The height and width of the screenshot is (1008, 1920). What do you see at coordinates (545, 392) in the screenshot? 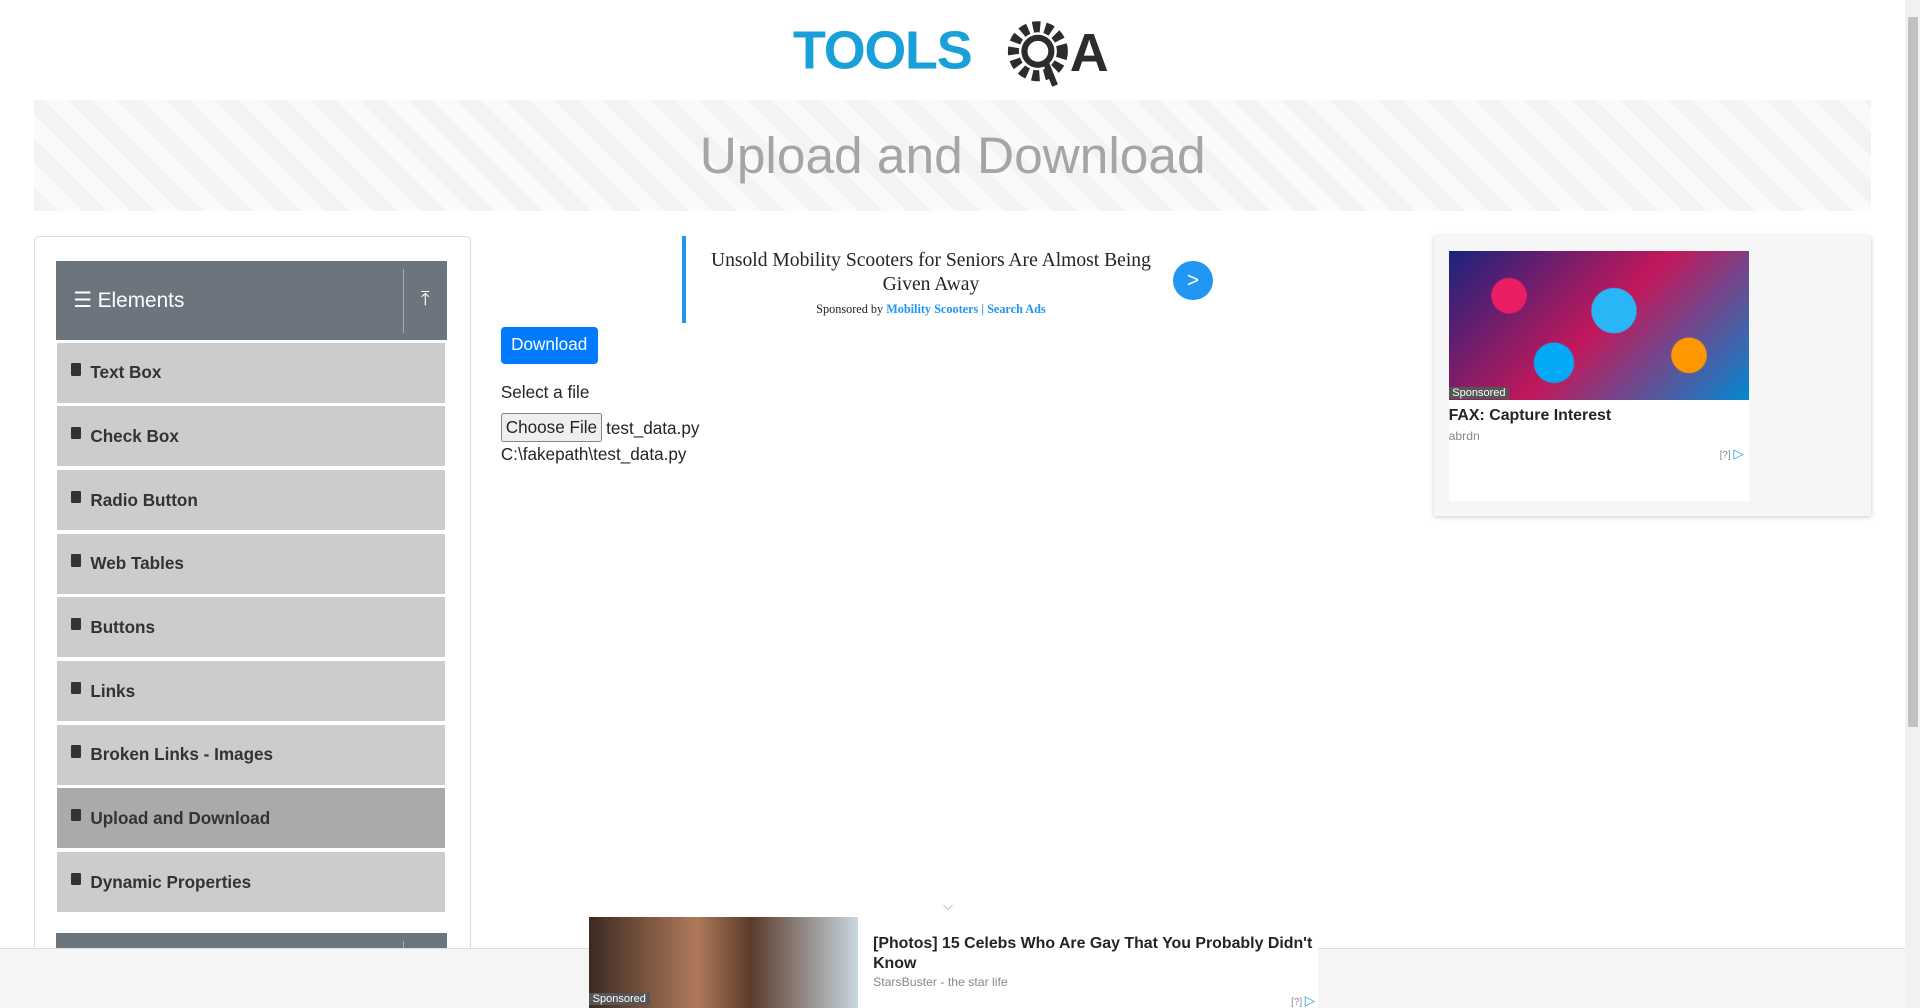
I see `select-file-label: Select a file` at bounding box center [545, 392].